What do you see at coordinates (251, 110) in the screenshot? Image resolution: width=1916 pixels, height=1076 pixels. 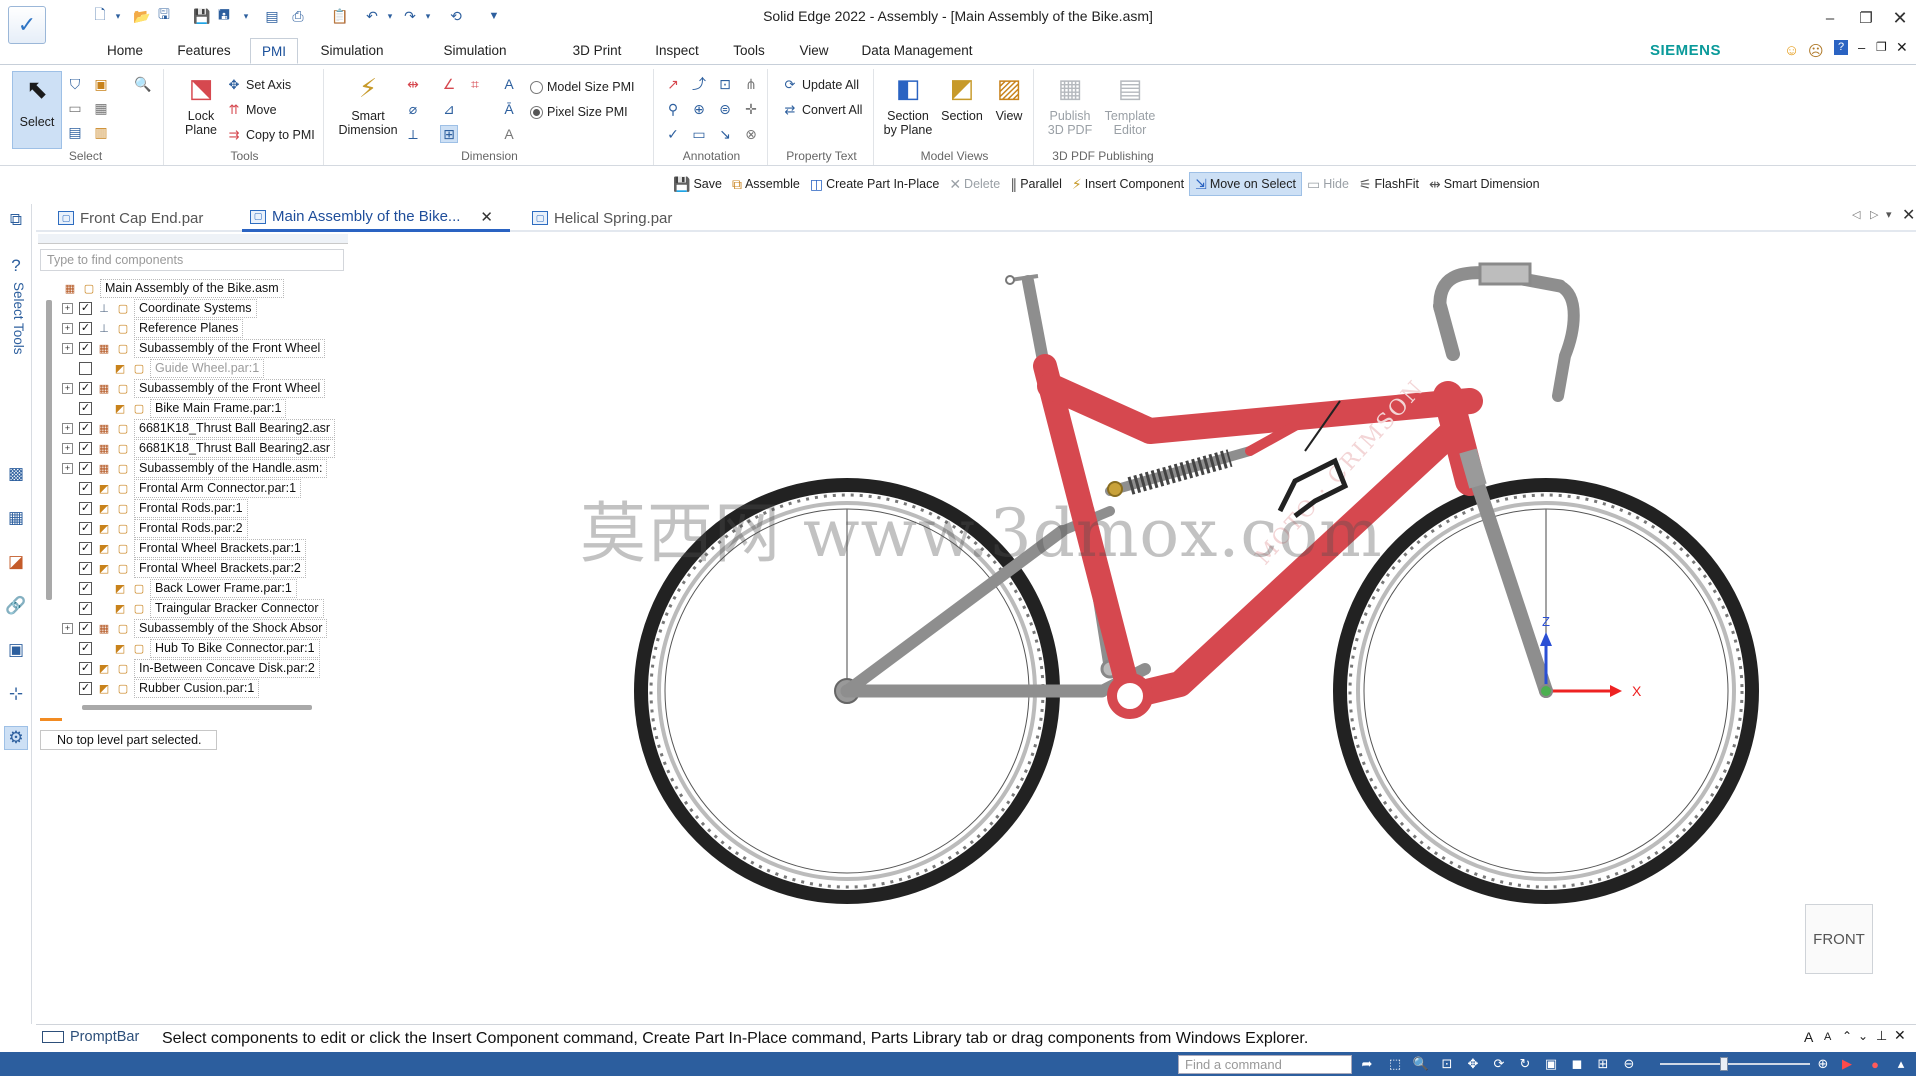 I see `move-button: ⇈ Move` at bounding box center [251, 110].